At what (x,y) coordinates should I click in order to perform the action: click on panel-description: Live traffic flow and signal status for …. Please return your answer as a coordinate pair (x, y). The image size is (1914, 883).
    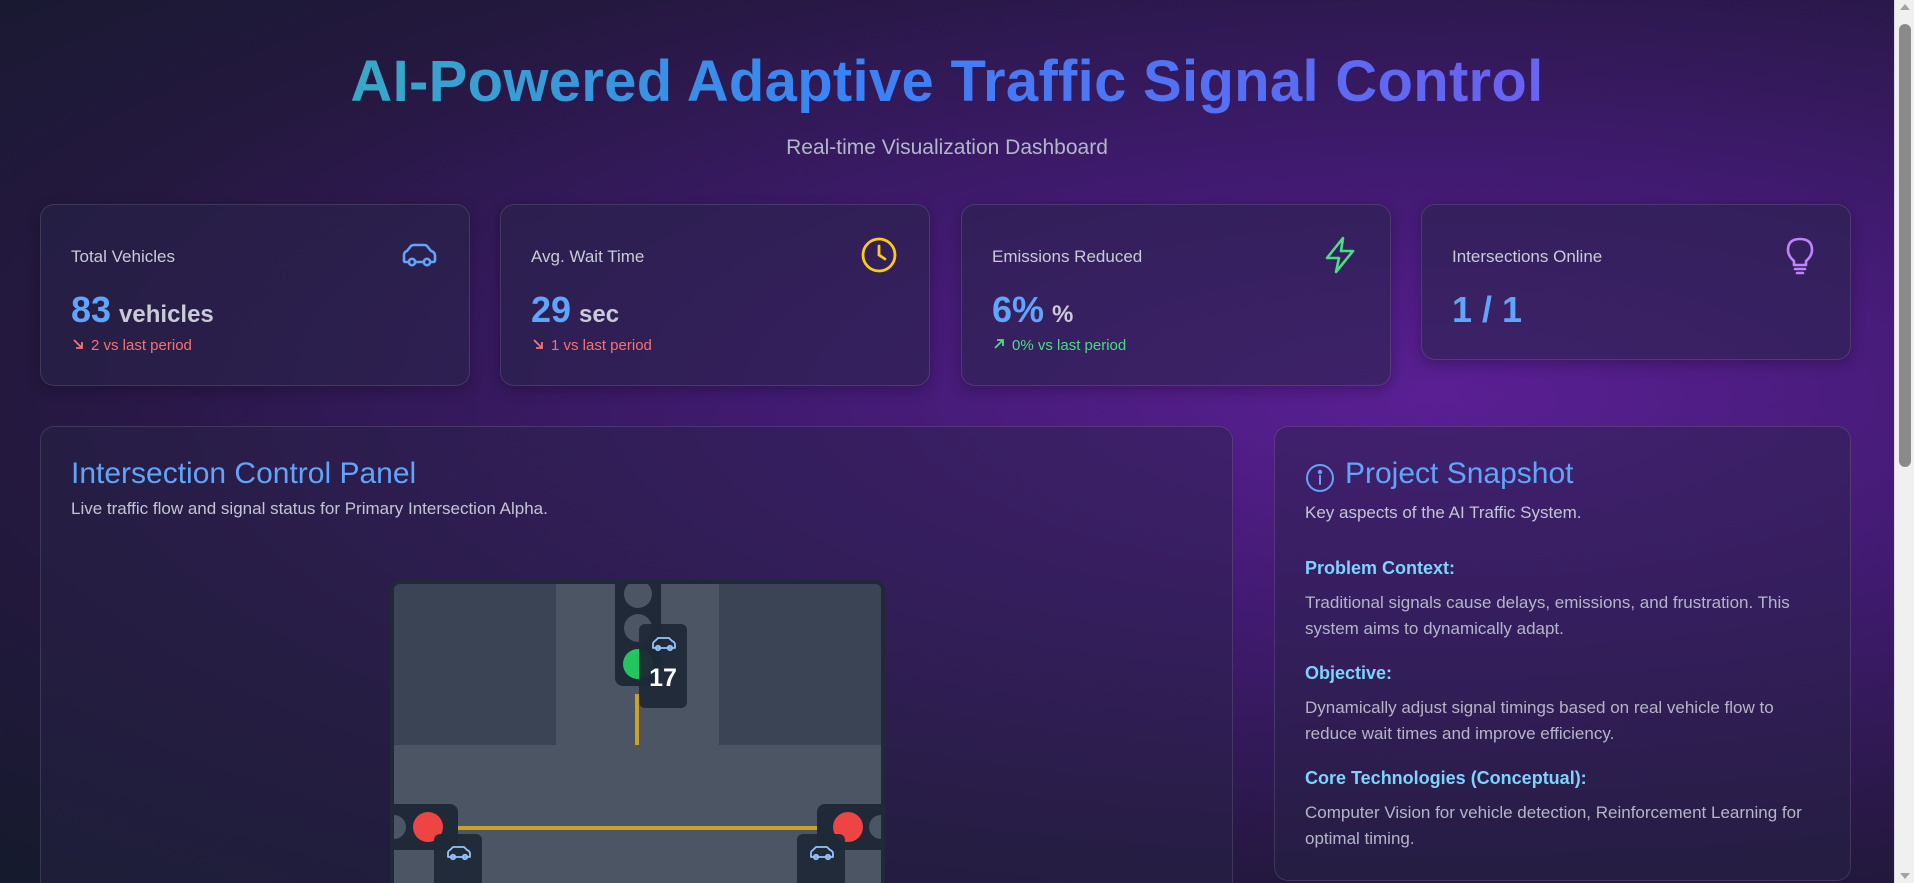
    Looking at the image, I should click on (309, 508).